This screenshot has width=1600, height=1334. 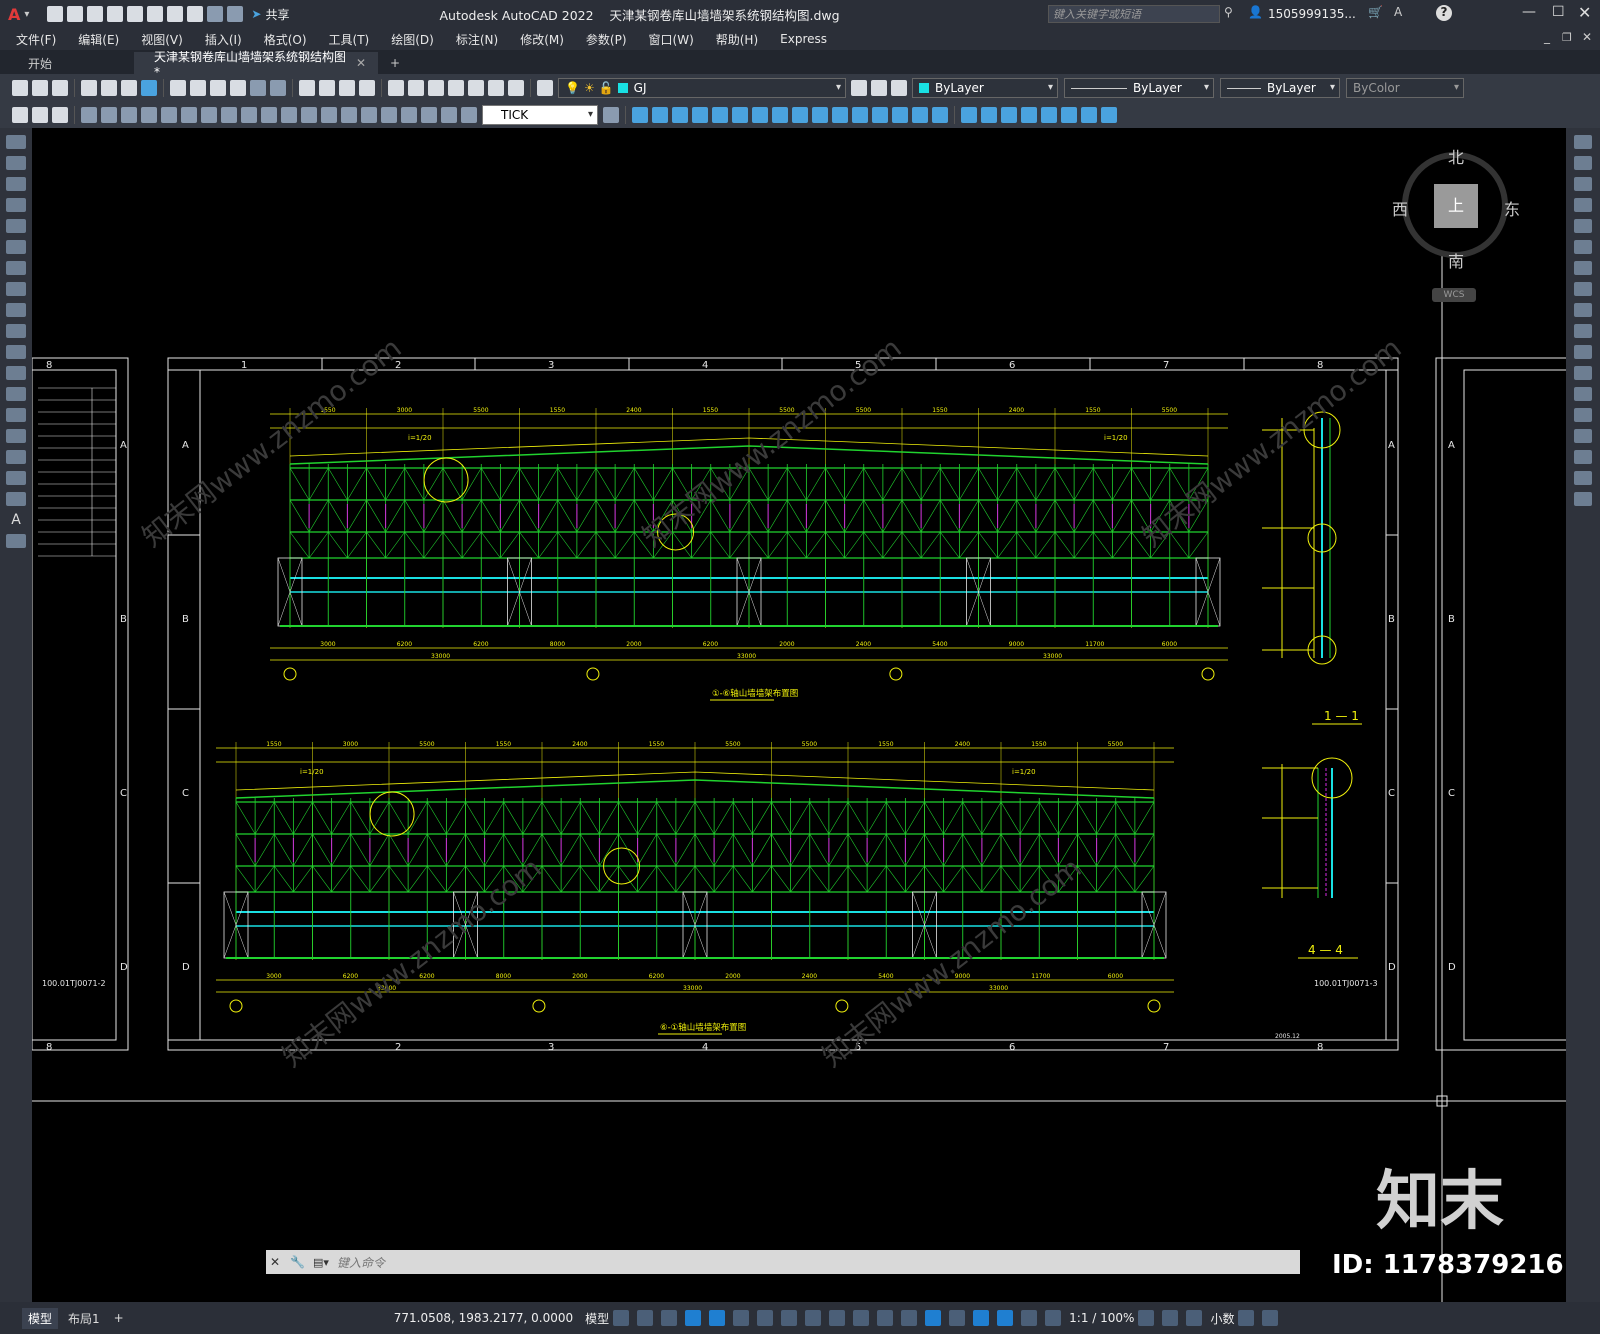 What do you see at coordinates (369, 115) in the screenshot?
I see `center-mark-icon` at bounding box center [369, 115].